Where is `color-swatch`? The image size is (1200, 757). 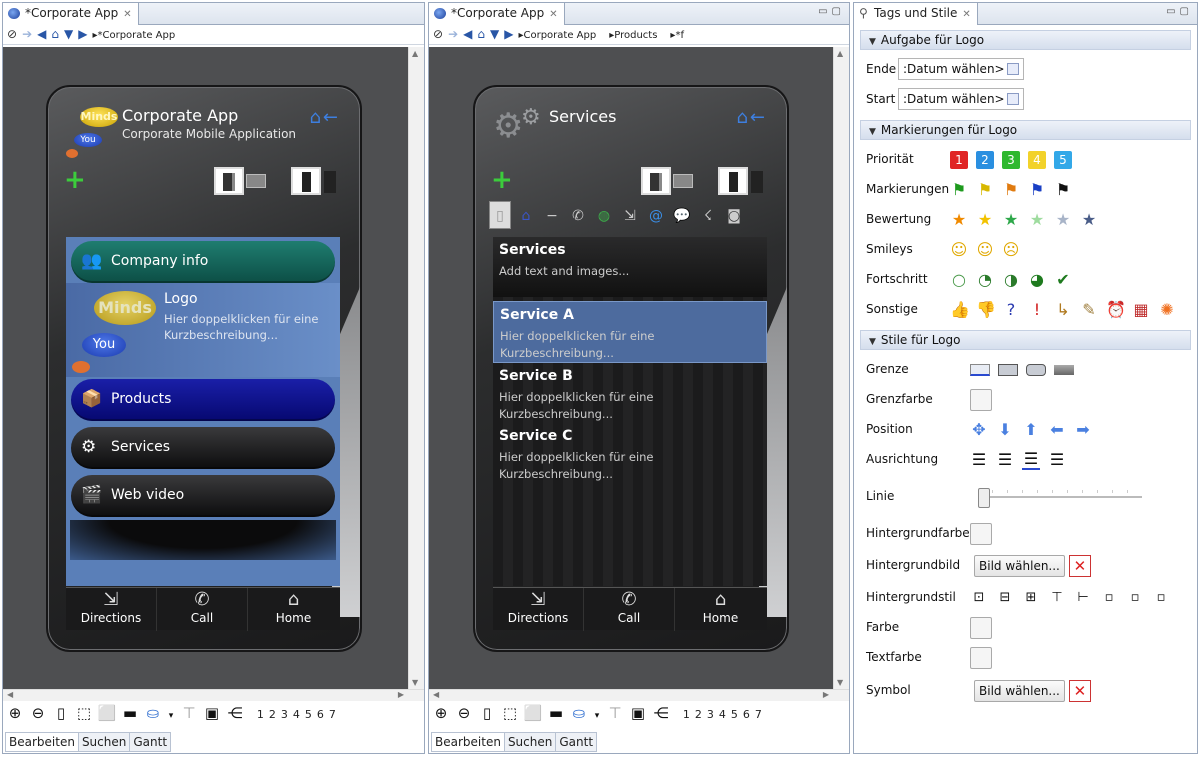 color-swatch is located at coordinates (981, 627).